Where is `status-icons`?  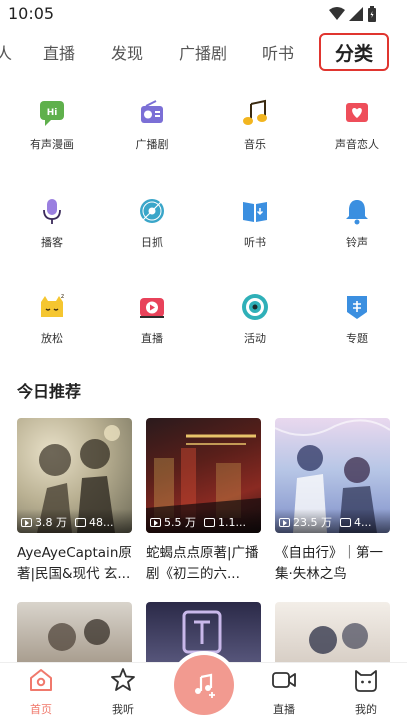
status-icons is located at coordinates (353, 14).